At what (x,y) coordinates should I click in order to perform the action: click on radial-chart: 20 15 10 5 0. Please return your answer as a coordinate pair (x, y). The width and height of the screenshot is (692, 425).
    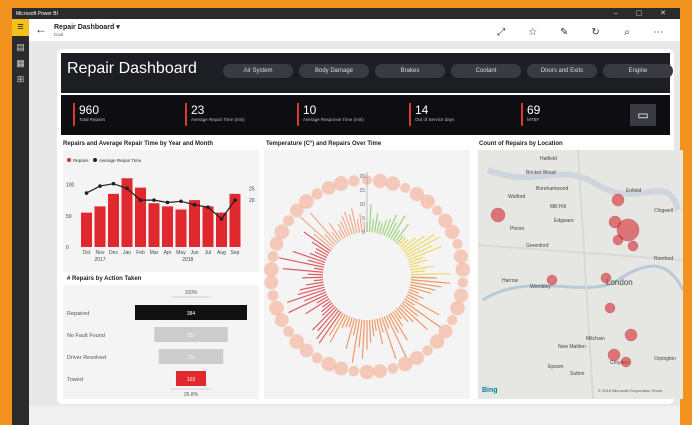
    Looking at the image, I should click on (367, 276).